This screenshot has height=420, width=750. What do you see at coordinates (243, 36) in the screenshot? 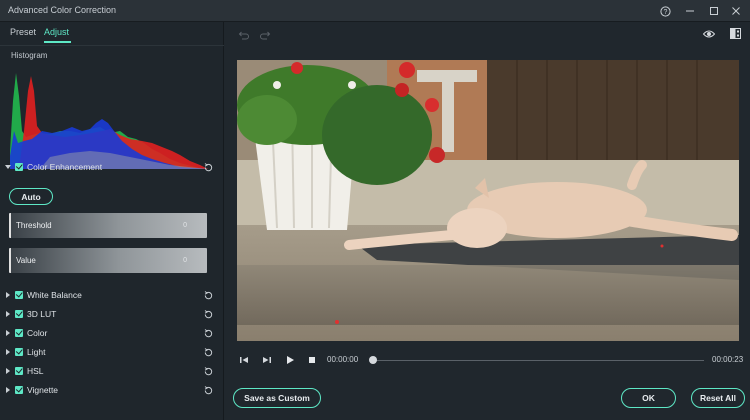
I see `undo-icon` at bounding box center [243, 36].